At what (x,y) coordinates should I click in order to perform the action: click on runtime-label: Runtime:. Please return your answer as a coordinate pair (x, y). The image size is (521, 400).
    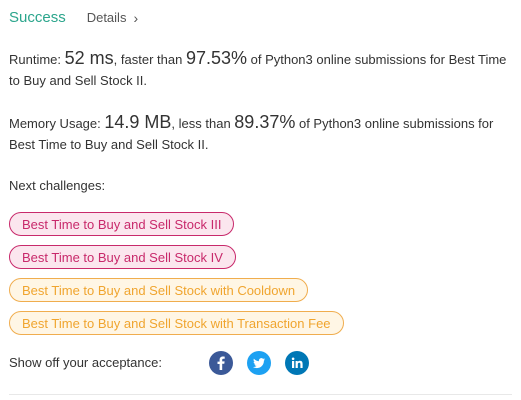
    Looking at the image, I should click on (37, 59).